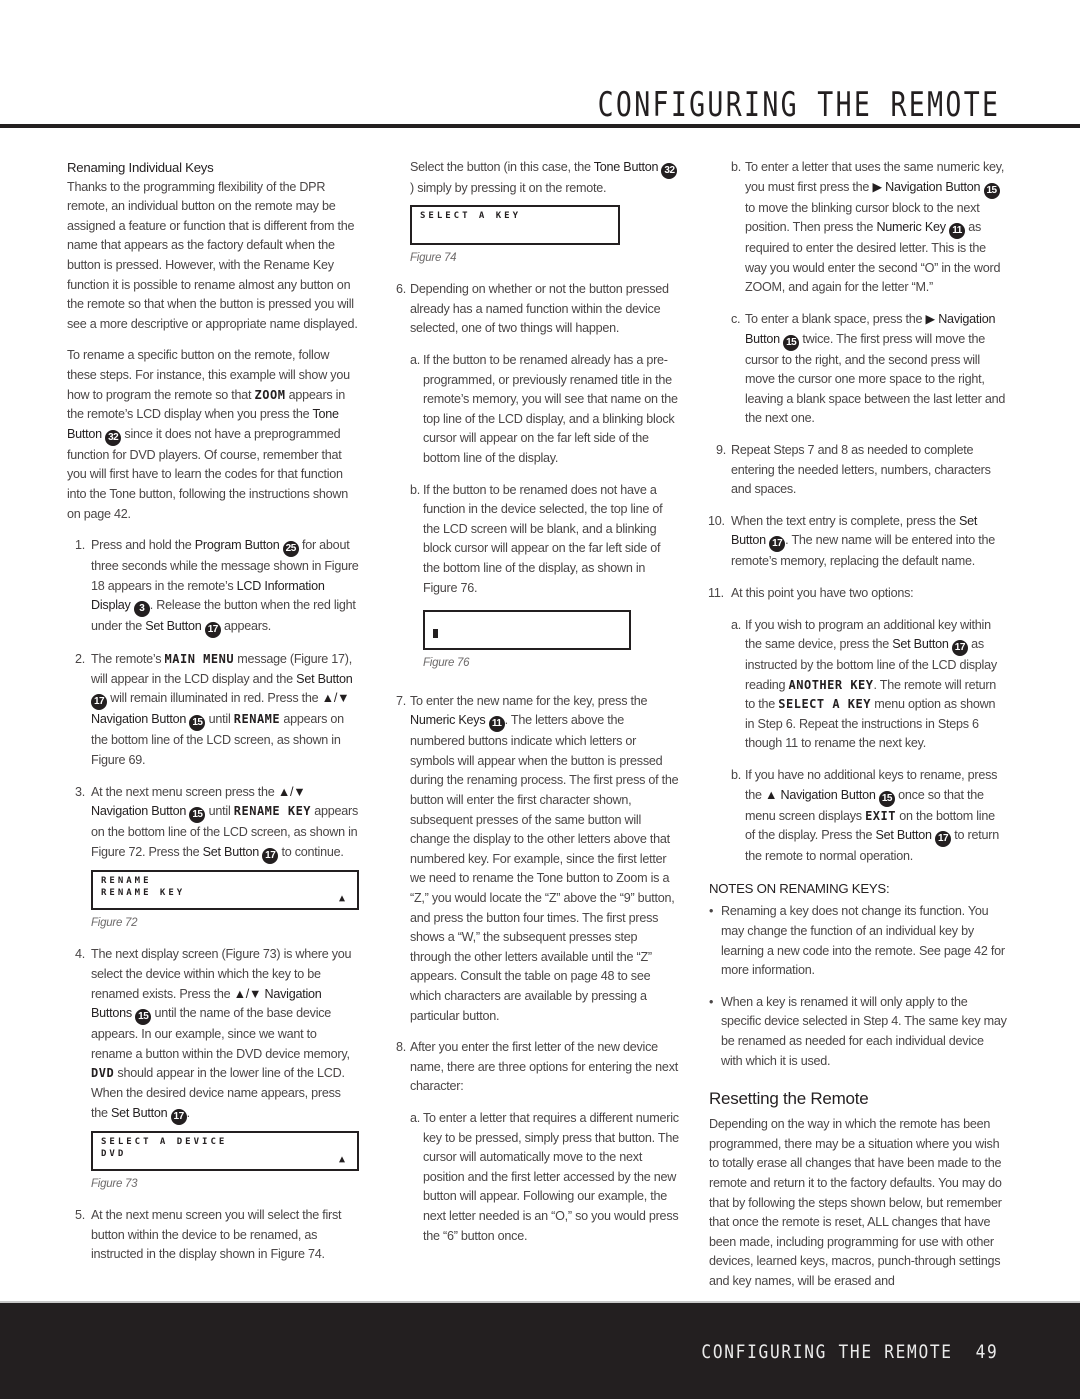  What do you see at coordinates (114, 1183) in the screenshot?
I see `figure-caption-73: Figure 73` at bounding box center [114, 1183].